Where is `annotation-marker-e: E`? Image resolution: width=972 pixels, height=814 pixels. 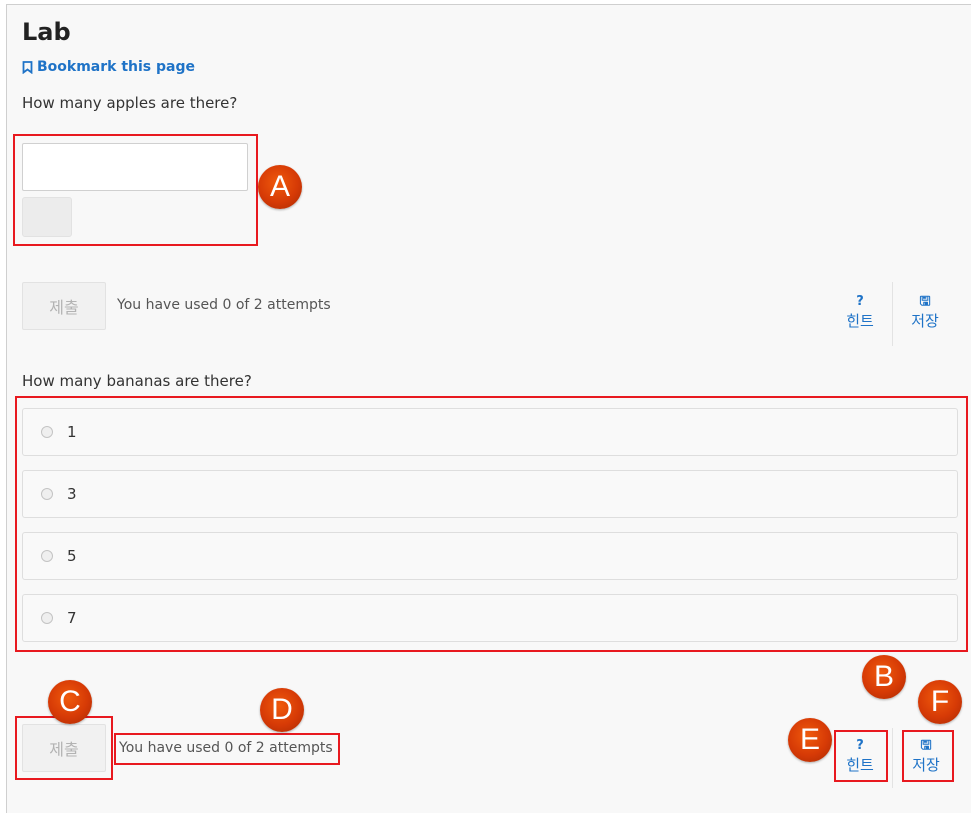
annotation-marker-e: E is located at coordinates (810, 740).